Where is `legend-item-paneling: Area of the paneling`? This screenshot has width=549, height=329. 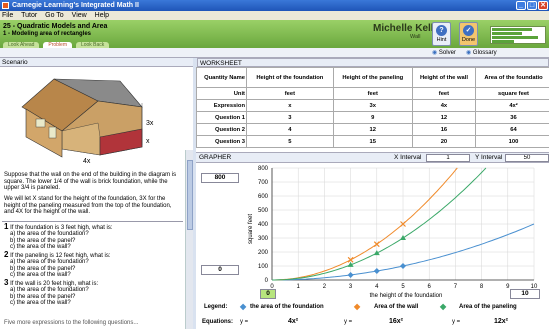 legend-item-paneling: Area of the paneling is located at coordinates (488, 307).